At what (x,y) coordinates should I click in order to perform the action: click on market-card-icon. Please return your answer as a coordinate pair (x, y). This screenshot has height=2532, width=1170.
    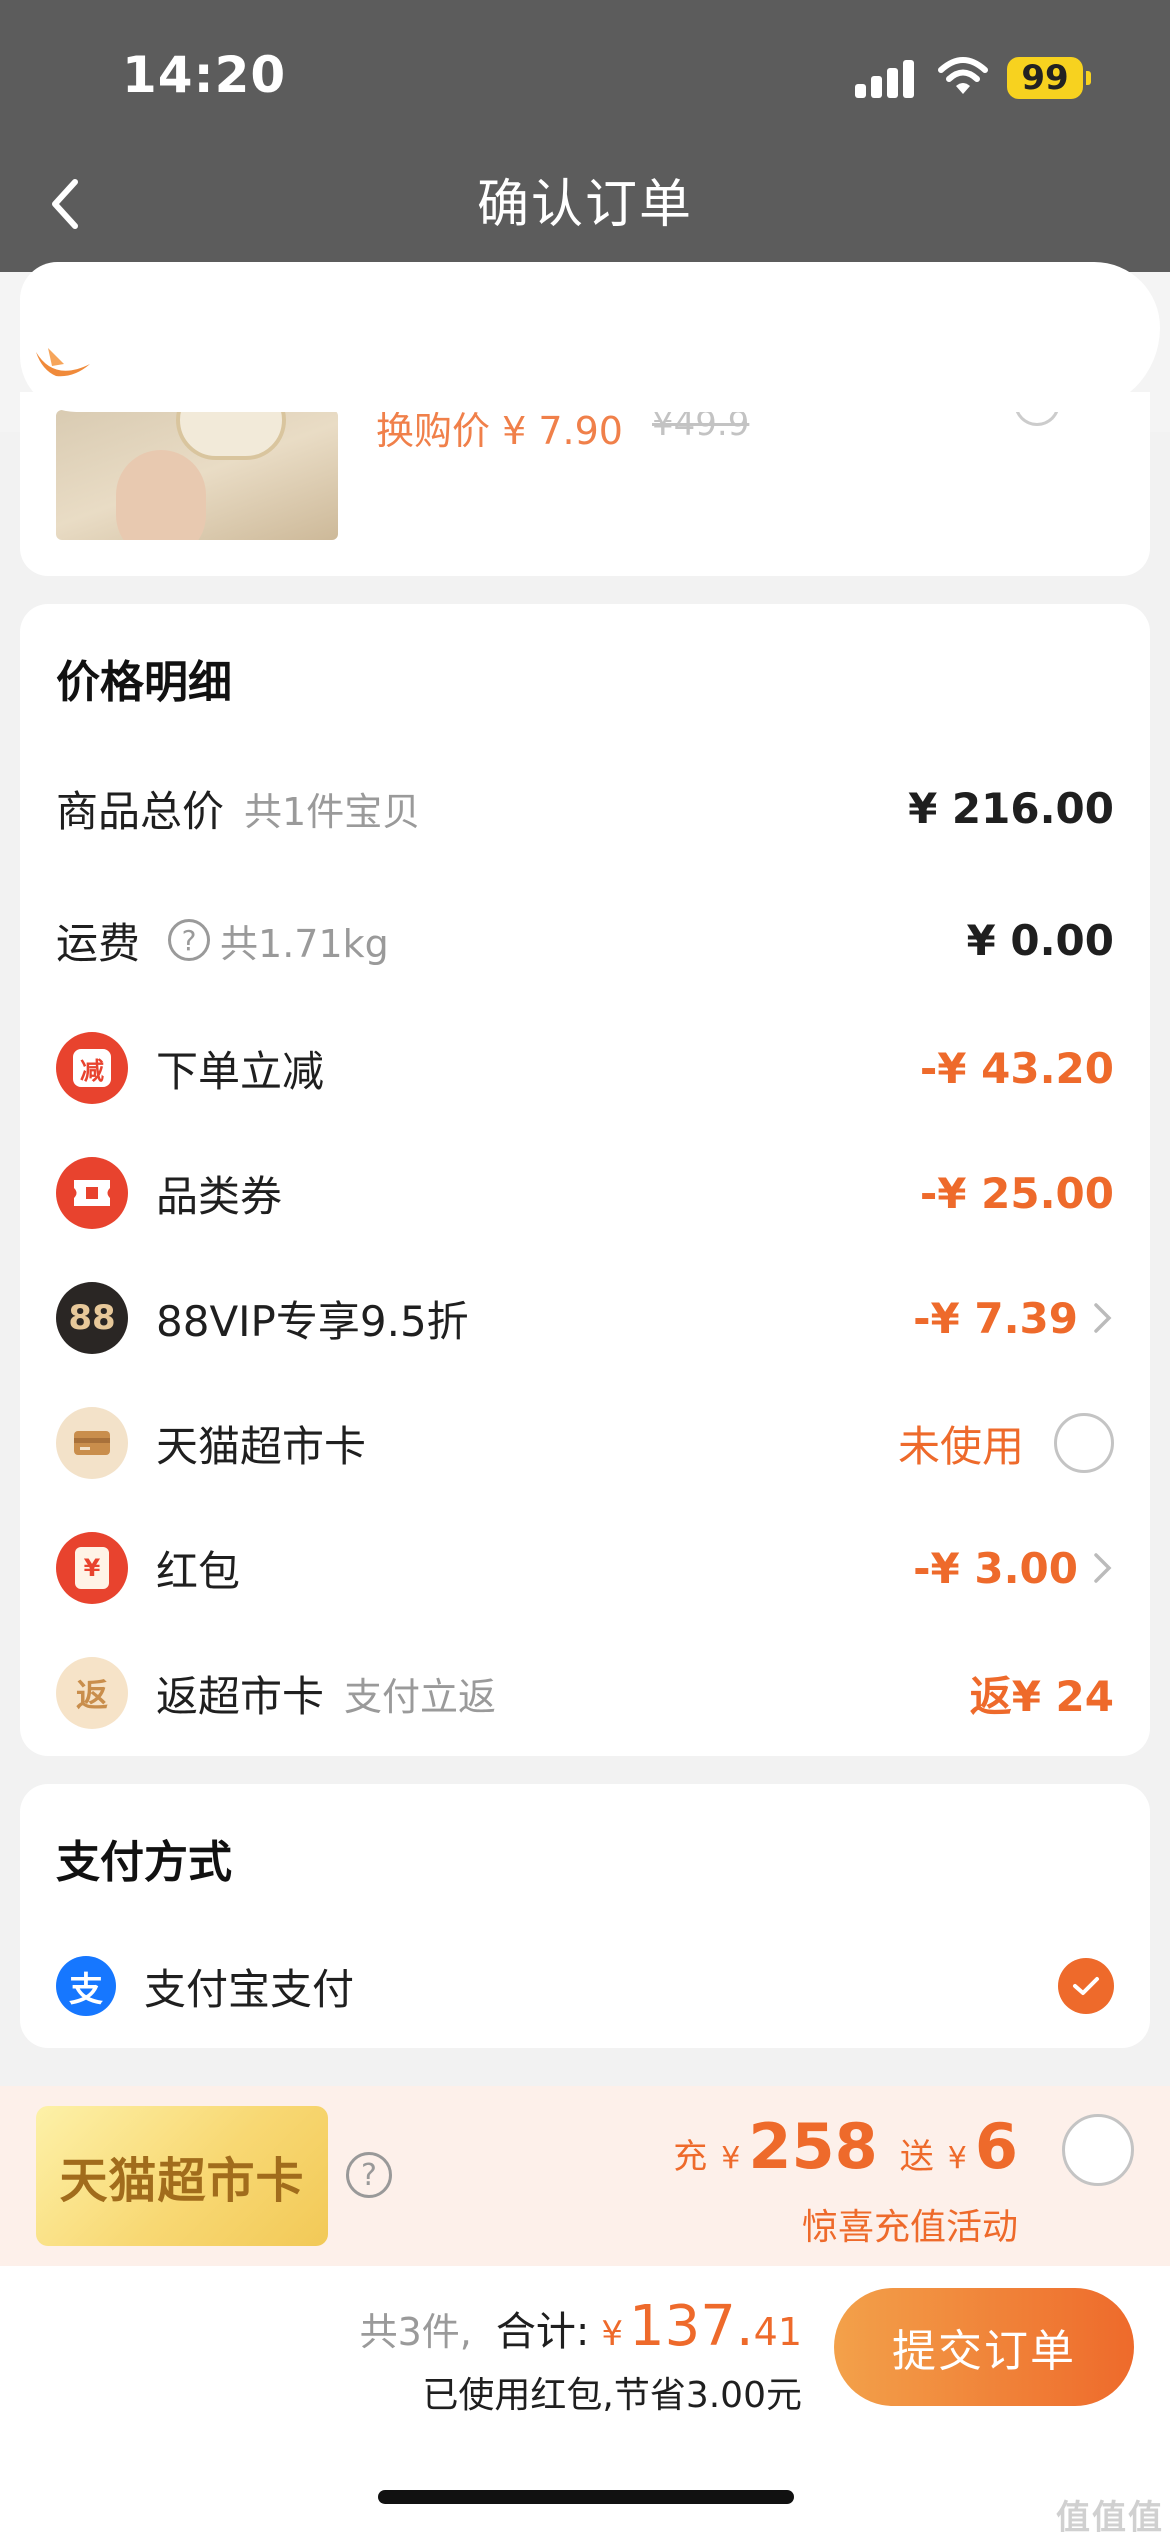
    Looking at the image, I should click on (92, 1443).